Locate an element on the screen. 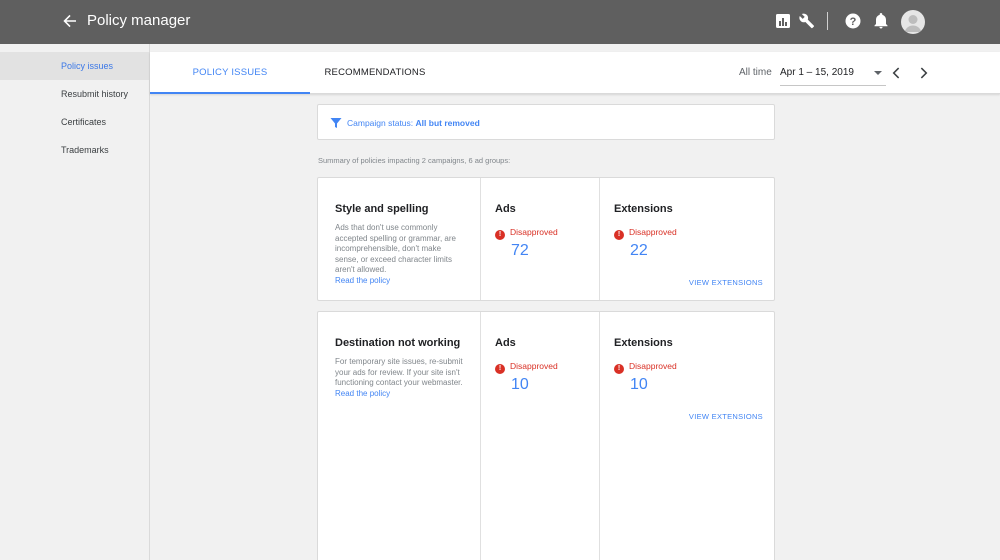  date-range-label: All time is located at coordinates (755, 72).